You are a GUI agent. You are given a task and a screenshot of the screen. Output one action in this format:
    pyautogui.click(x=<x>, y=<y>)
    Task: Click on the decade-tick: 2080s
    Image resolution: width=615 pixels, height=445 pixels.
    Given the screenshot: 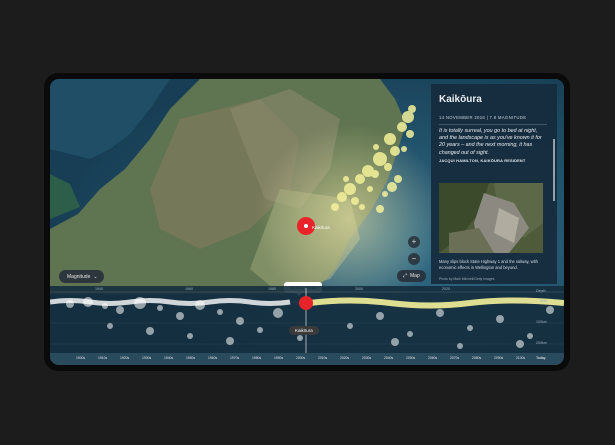 What is the action you would take?
    pyautogui.click(x=477, y=358)
    